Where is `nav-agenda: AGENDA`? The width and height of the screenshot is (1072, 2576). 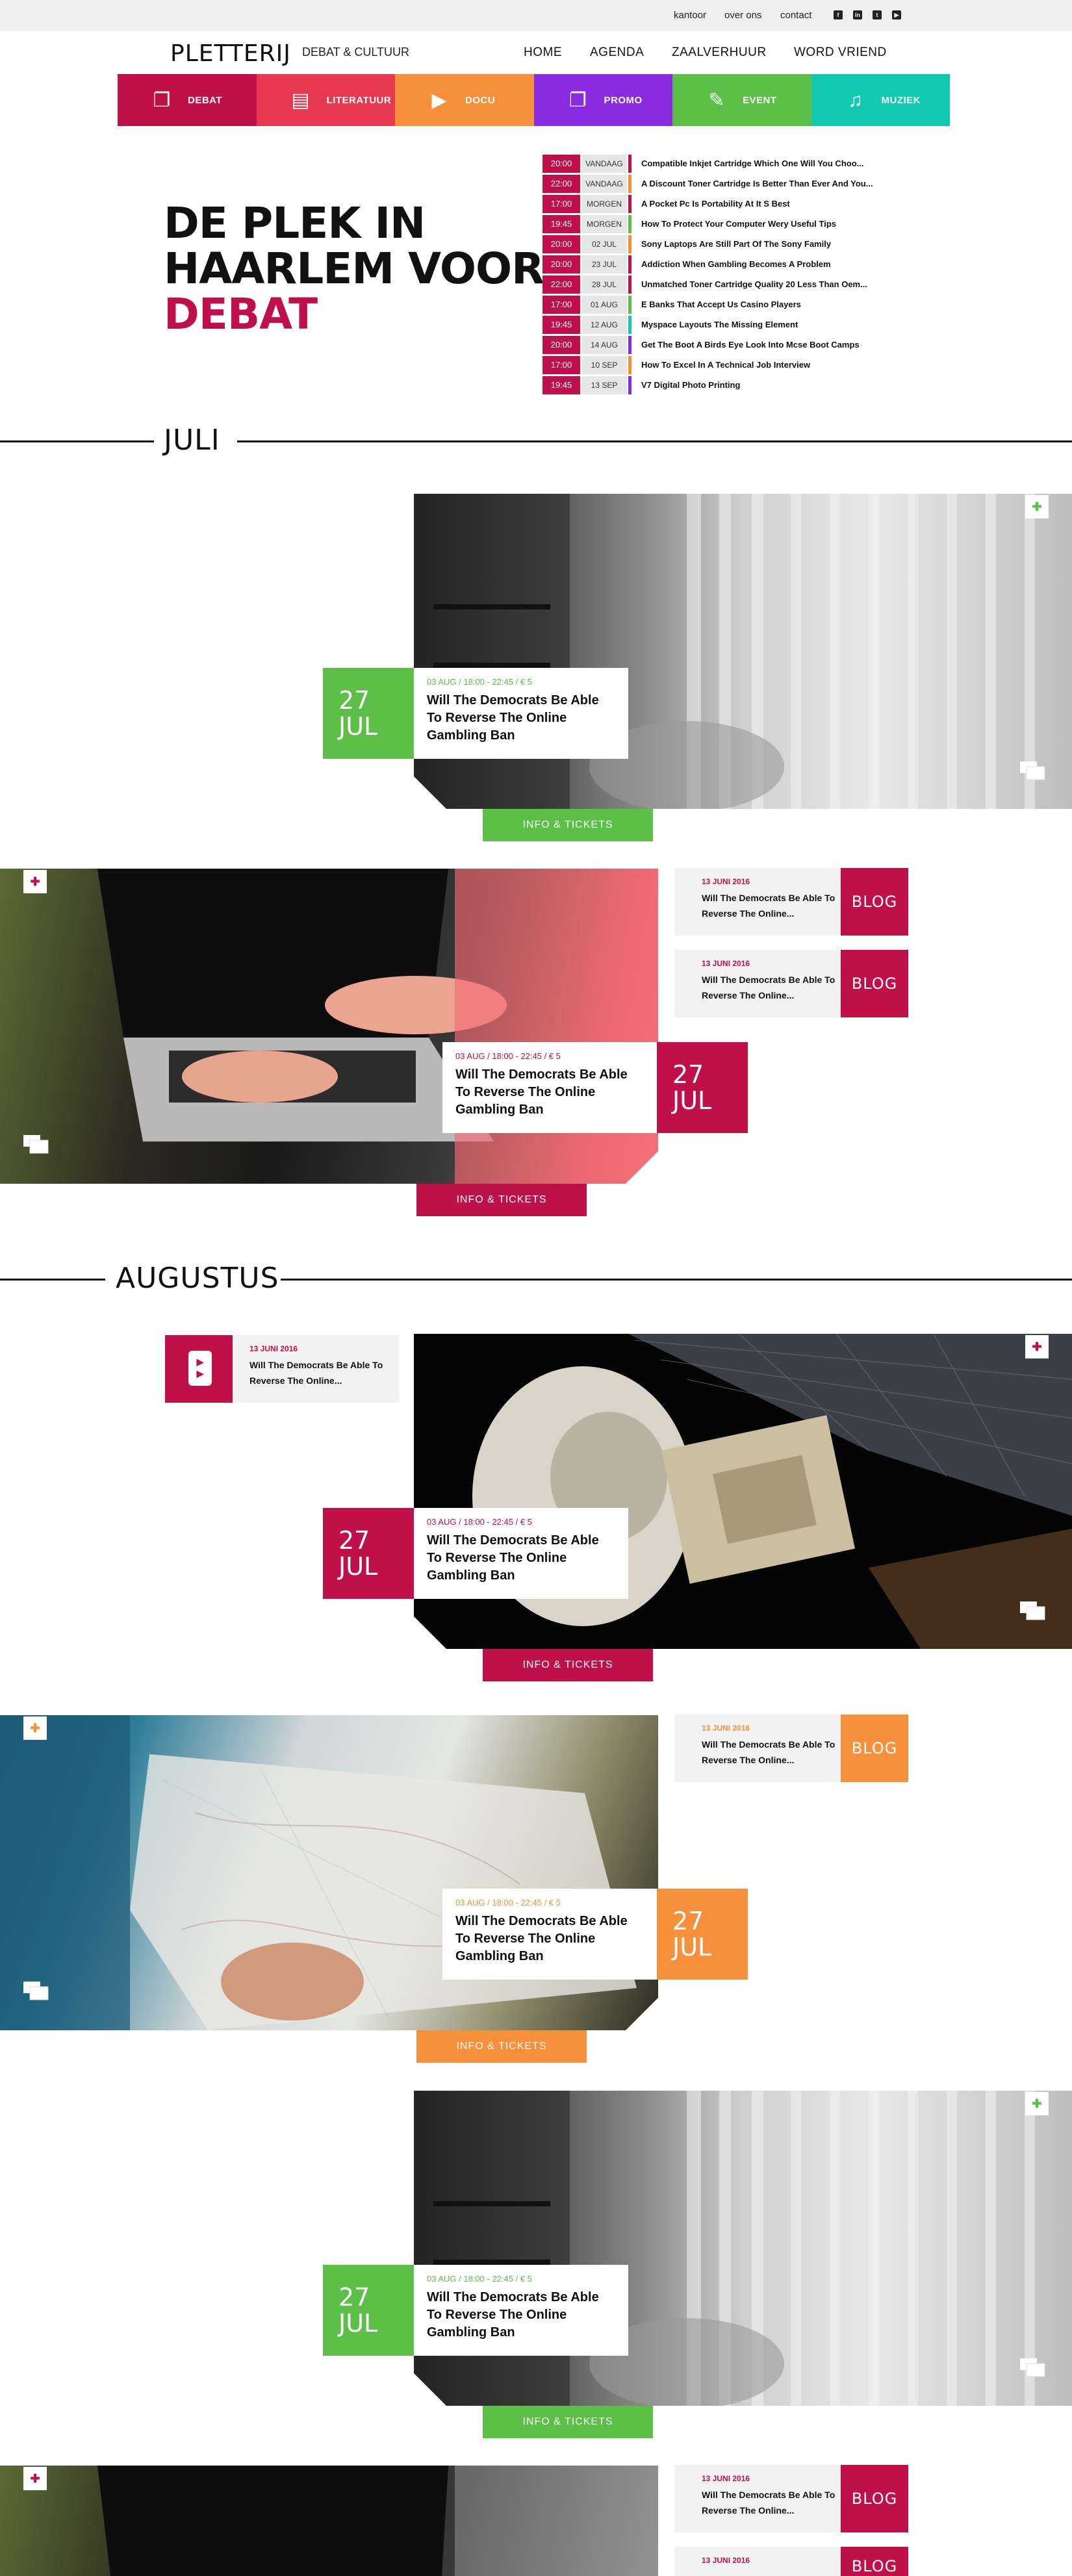 nav-agenda: AGENDA is located at coordinates (617, 52).